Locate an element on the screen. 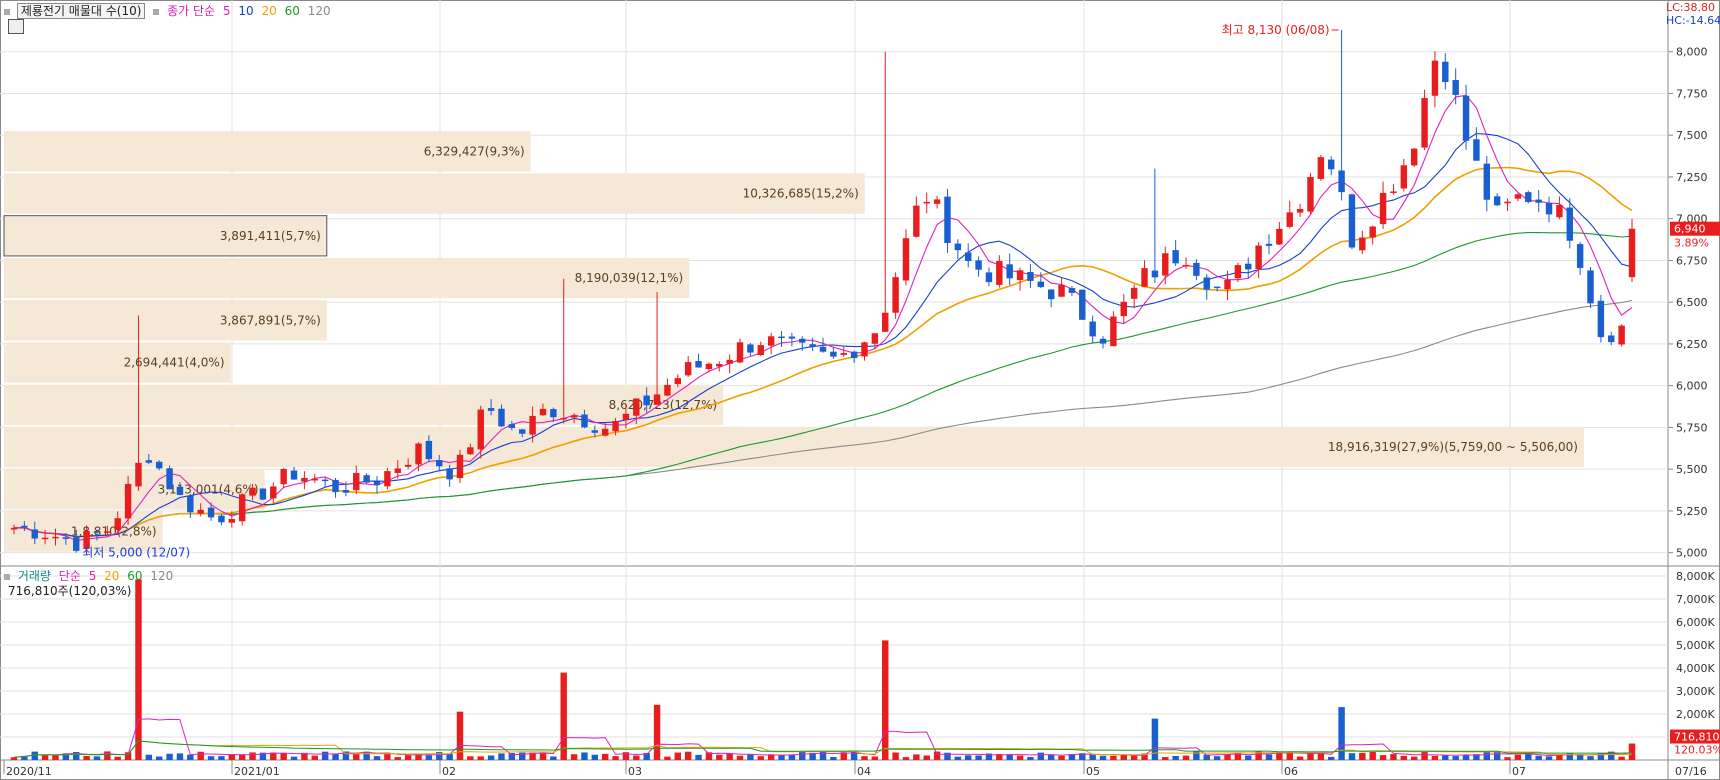  y-tick-label: 6,750 is located at coordinates (1692, 260).